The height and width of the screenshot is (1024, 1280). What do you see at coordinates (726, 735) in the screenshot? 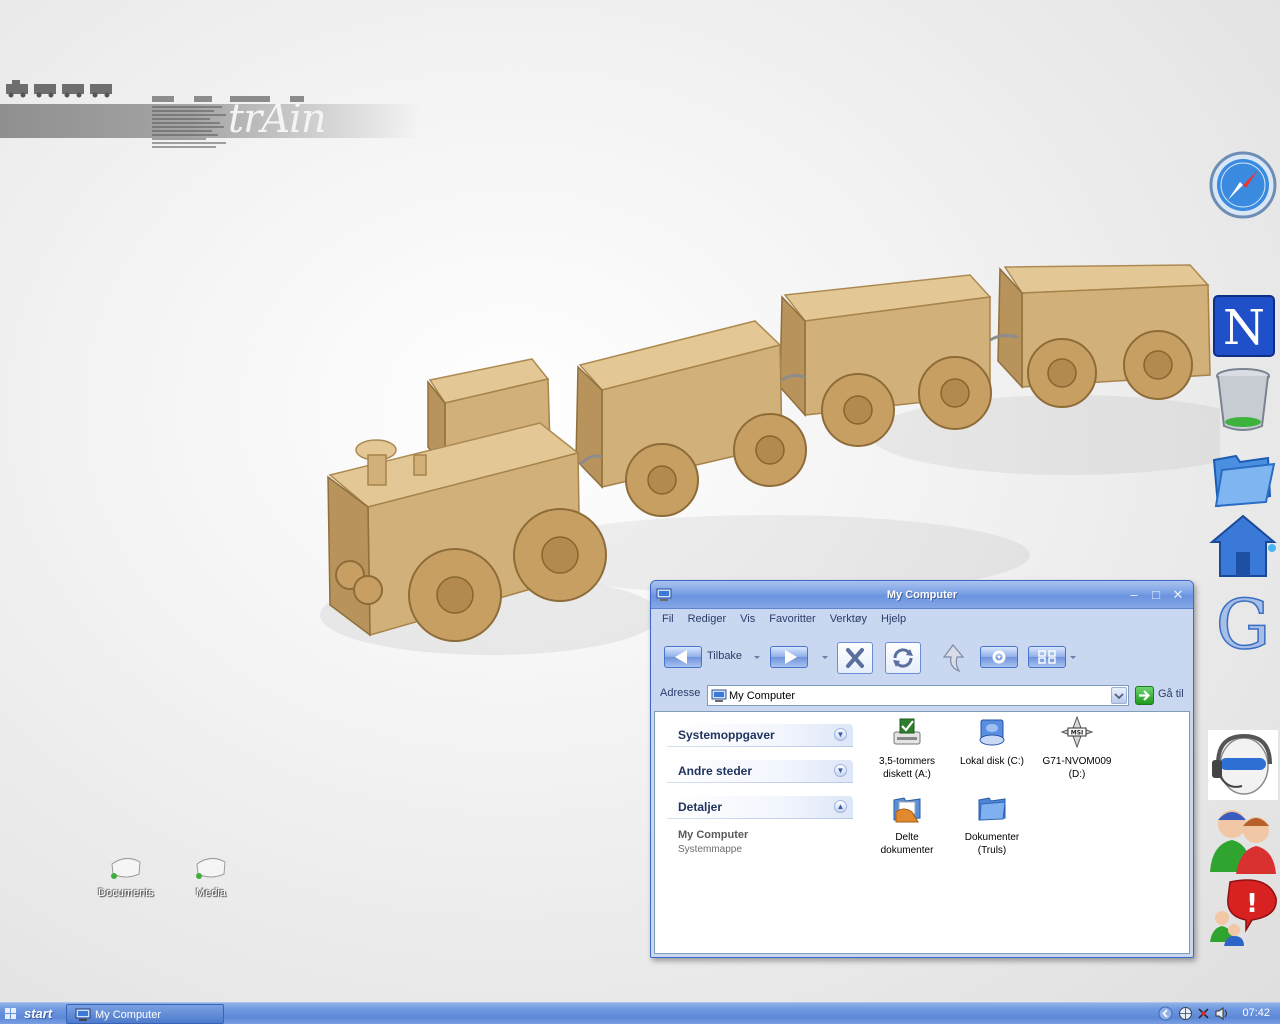
I see `panel-title: Systemoppgaver` at bounding box center [726, 735].